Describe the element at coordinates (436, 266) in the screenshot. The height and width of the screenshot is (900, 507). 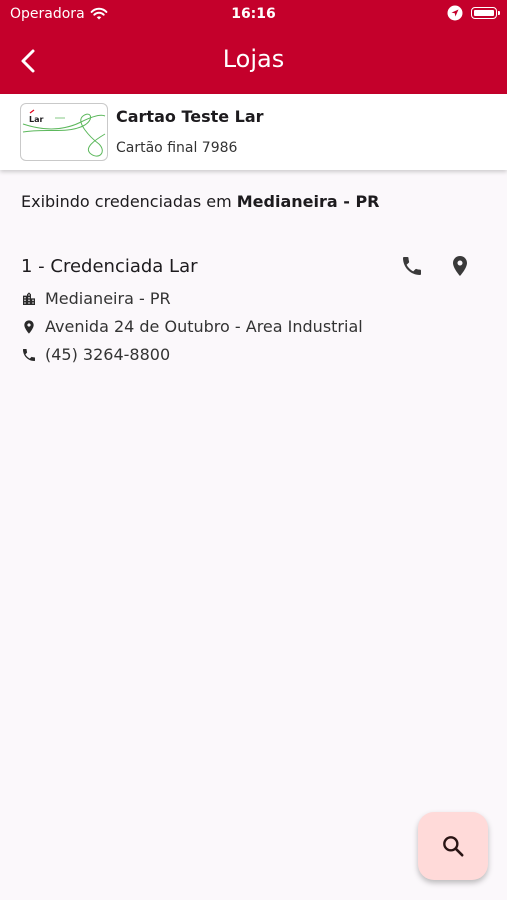
I see `store-actions` at that location.